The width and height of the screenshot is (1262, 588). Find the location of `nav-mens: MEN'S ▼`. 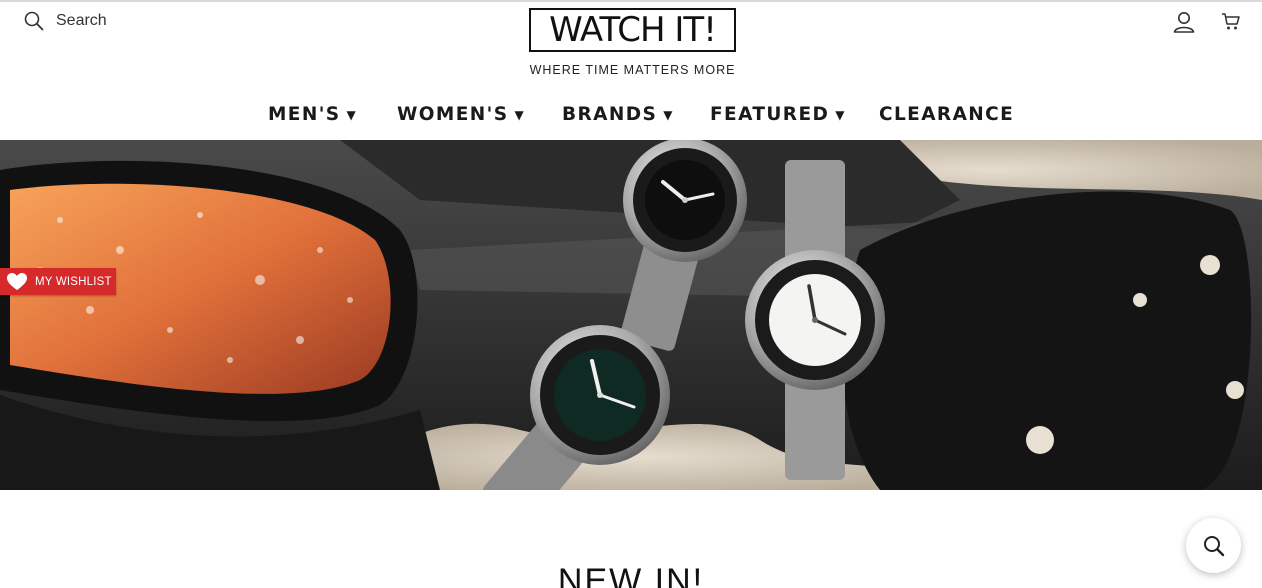

nav-mens: MEN'S ▼ is located at coordinates (312, 114).